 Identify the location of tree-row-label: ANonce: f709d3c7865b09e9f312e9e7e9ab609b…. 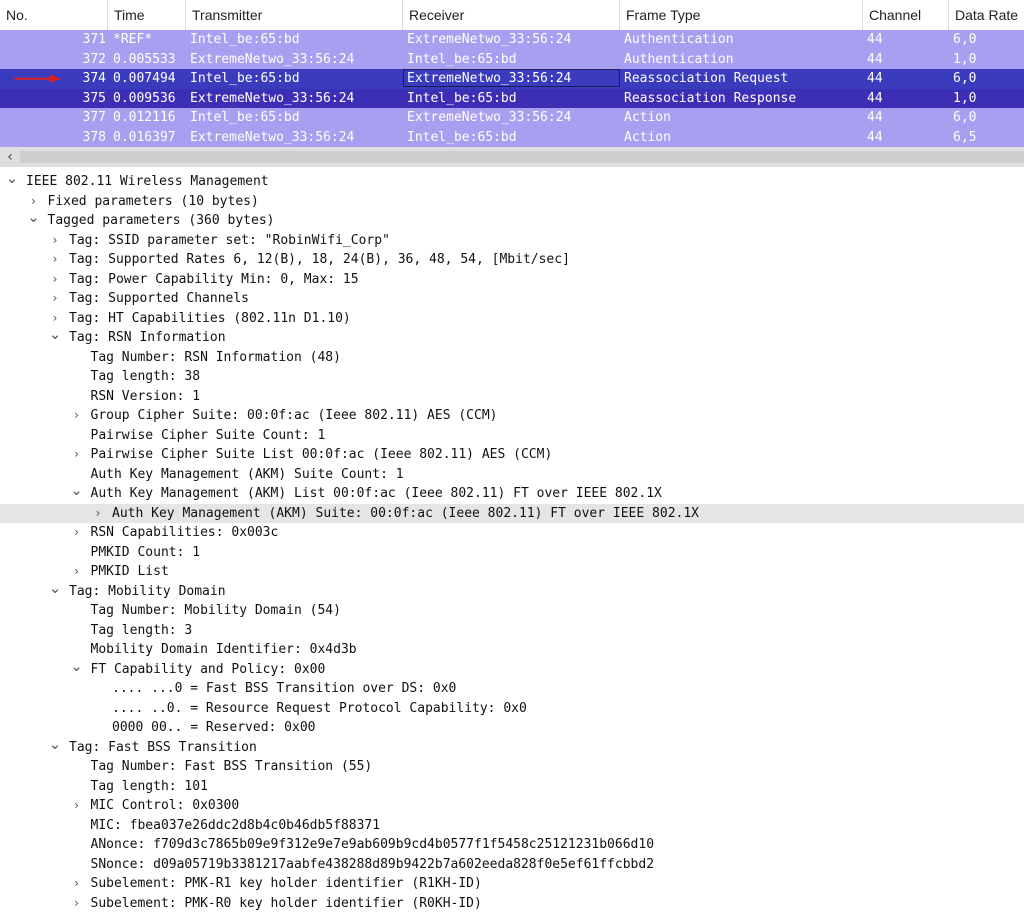
(372, 844).